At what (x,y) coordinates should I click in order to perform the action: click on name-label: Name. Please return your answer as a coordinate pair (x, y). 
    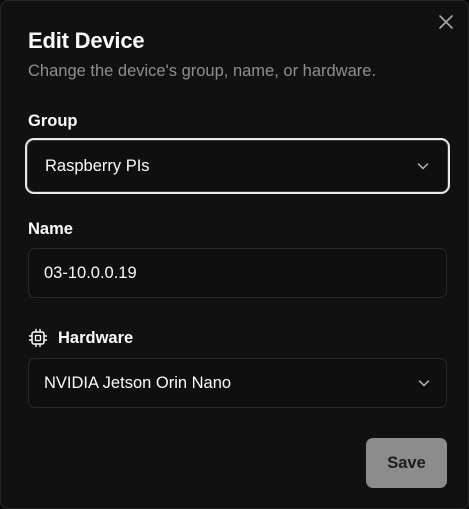
    Looking at the image, I should click on (50, 229).